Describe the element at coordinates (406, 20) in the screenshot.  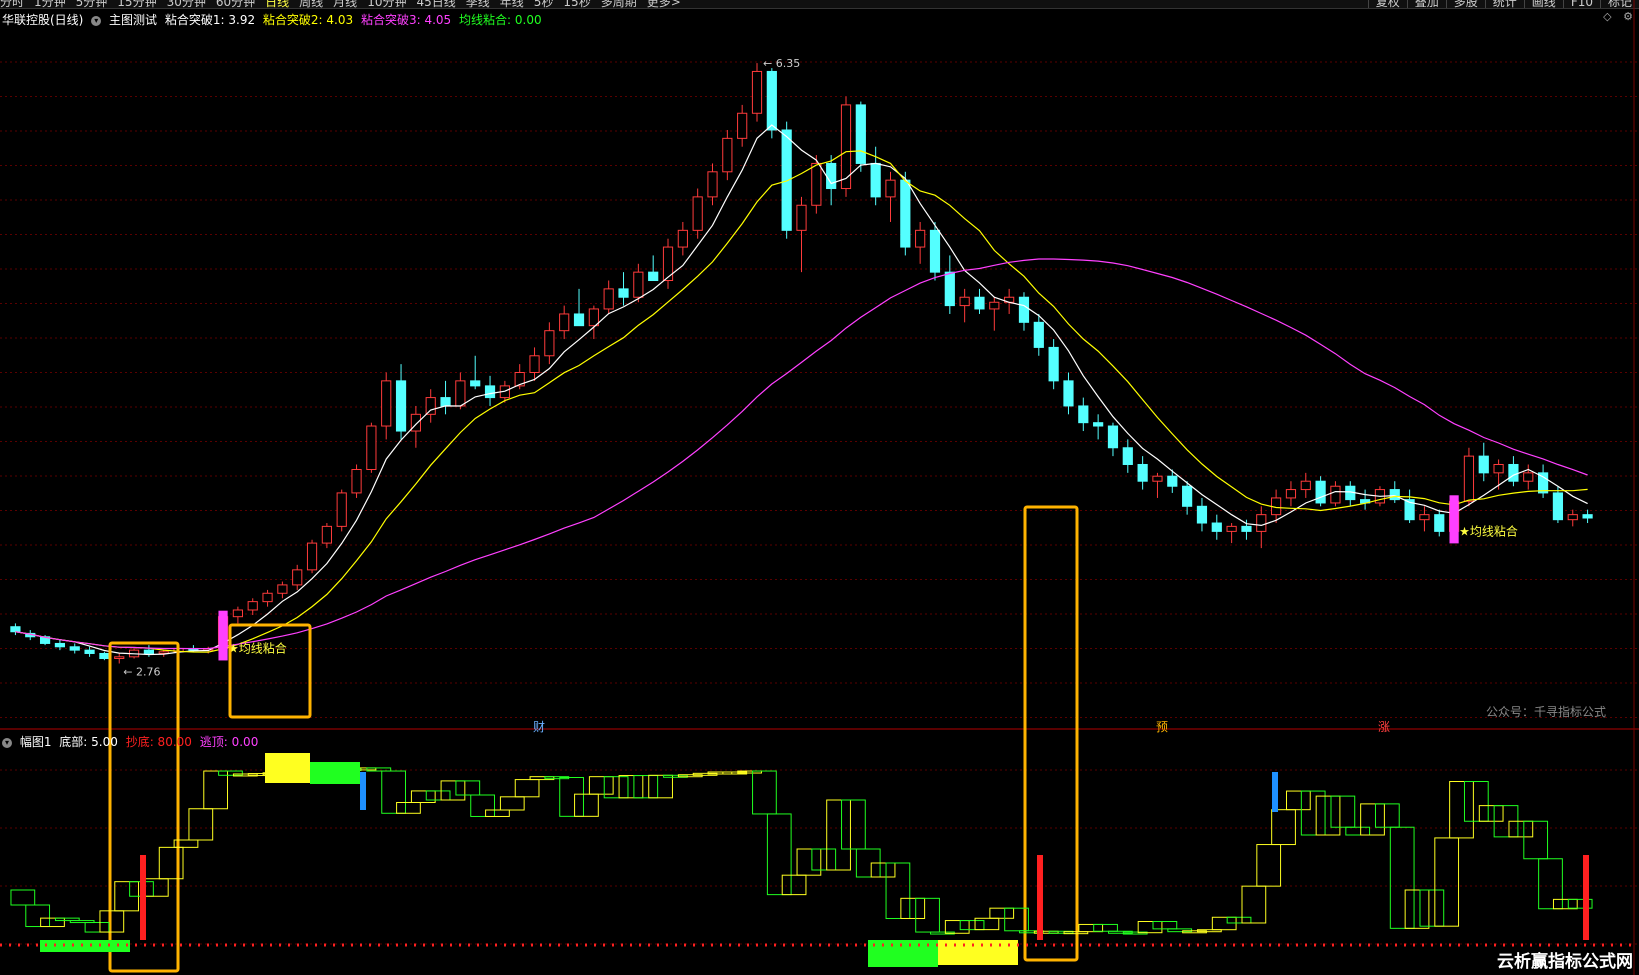
I see `value-3: 粘合突破3: 4.05` at that location.